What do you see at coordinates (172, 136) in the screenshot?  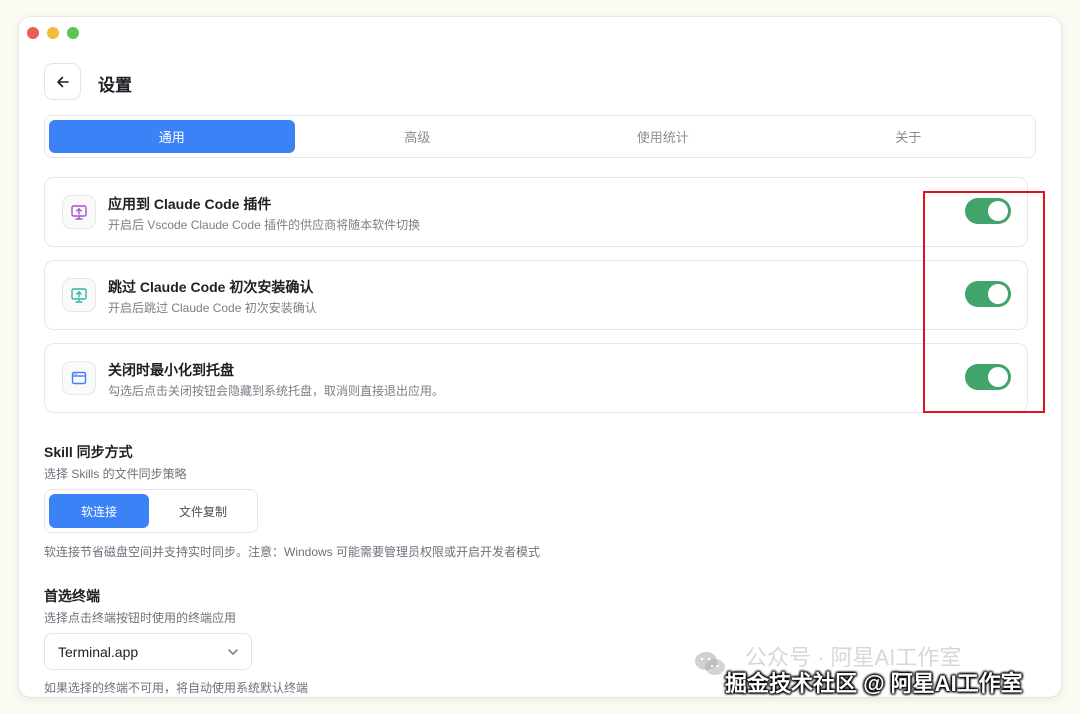 I see `tab-general: 通用` at bounding box center [172, 136].